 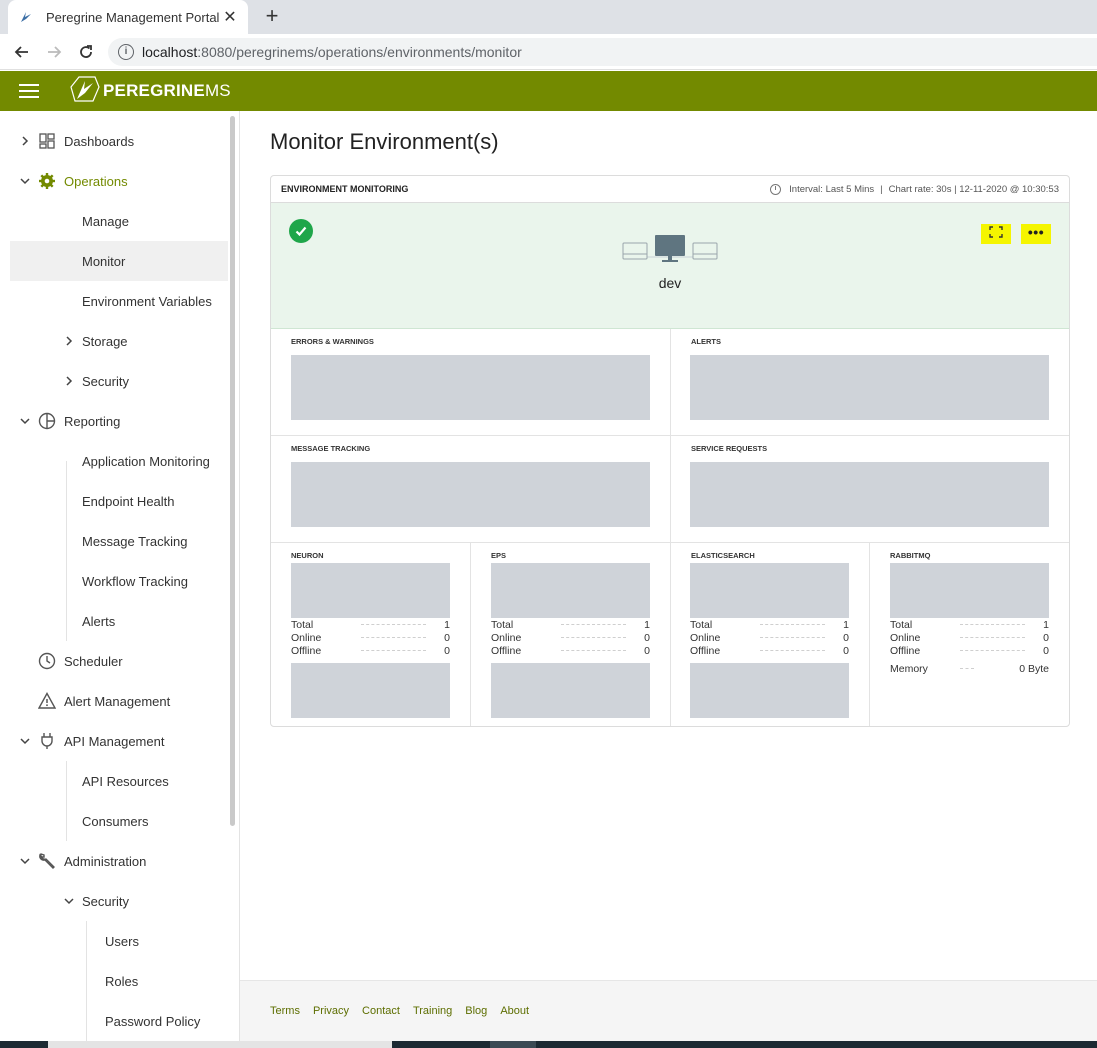 What do you see at coordinates (122, 981) in the screenshot?
I see `sidebar-item-label: Roles` at bounding box center [122, 981].